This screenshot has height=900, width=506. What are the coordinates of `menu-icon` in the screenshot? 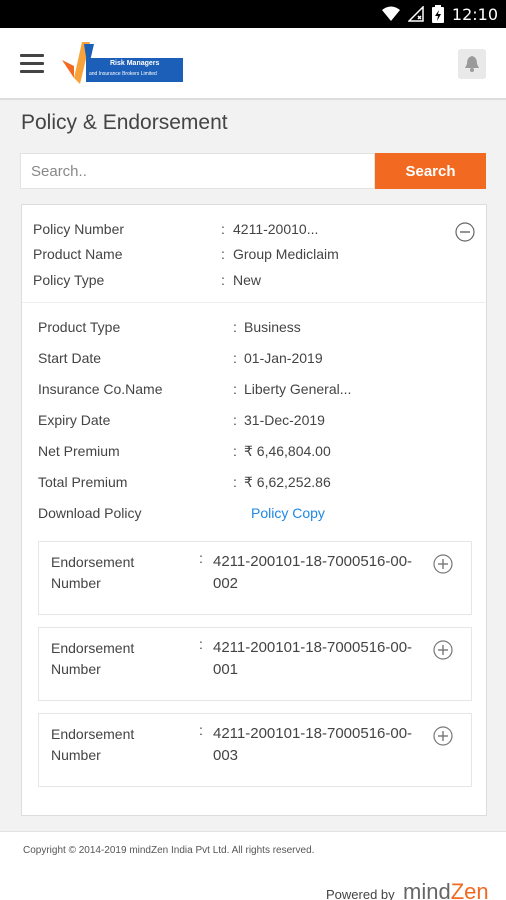 It's located at (32, 64).